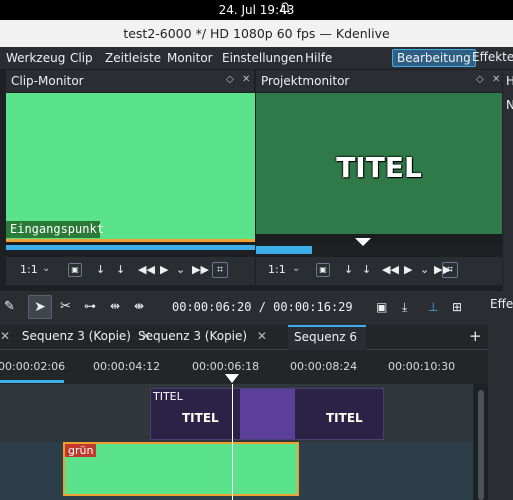  Describe the element at coordinates (509, 81) in the screenshot. I see `right-dock-header: H` at that location.